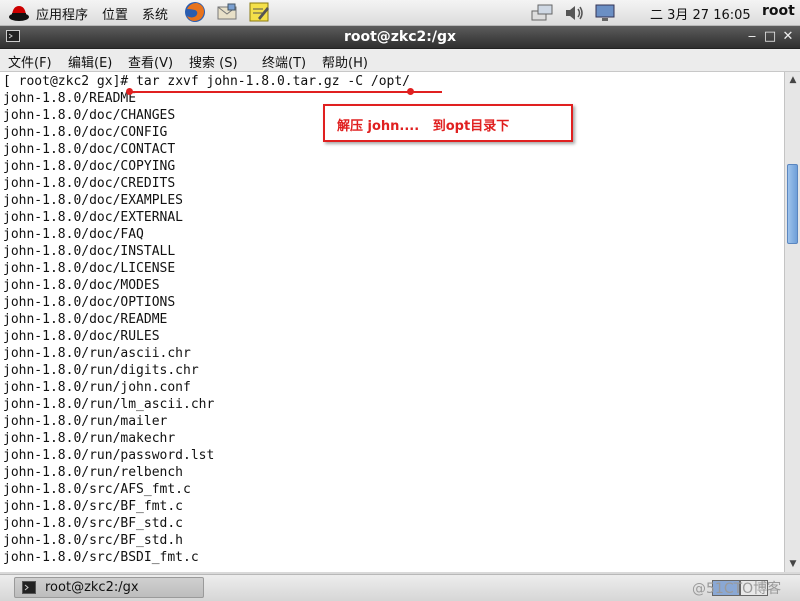 This screenshot has height=601, width=800. What do you see at coordinates (81, 285) in the screenshot?
I see `output-line: john-1.8.0/doc/MODES` at bounding box center [81, 285].